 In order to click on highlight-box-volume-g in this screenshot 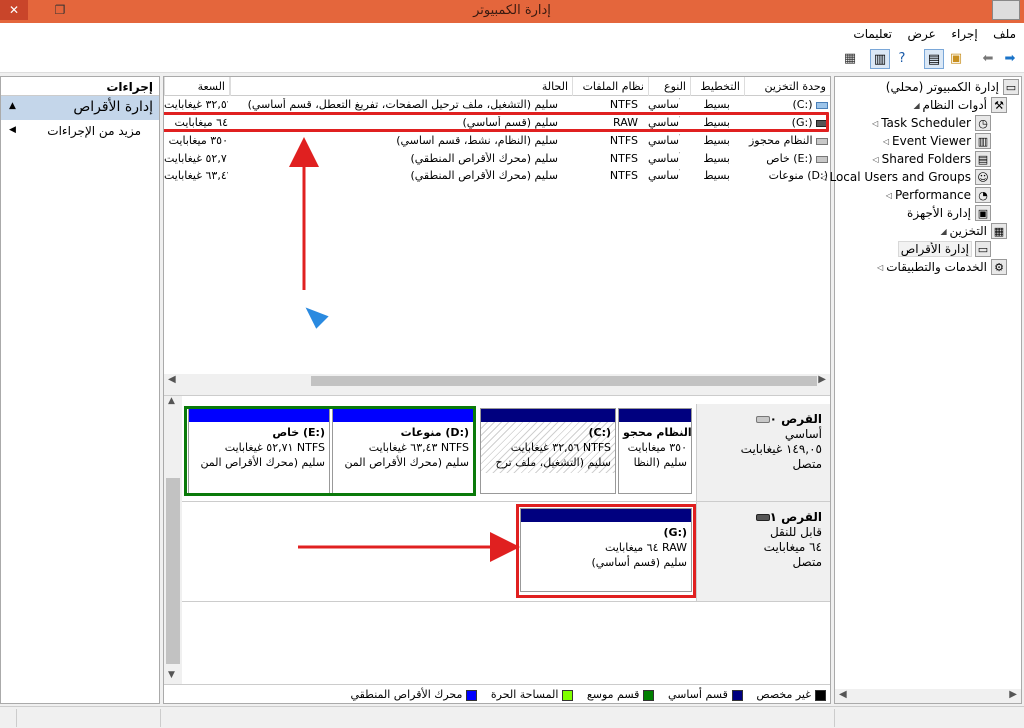, I will do `click(496, 122)`.